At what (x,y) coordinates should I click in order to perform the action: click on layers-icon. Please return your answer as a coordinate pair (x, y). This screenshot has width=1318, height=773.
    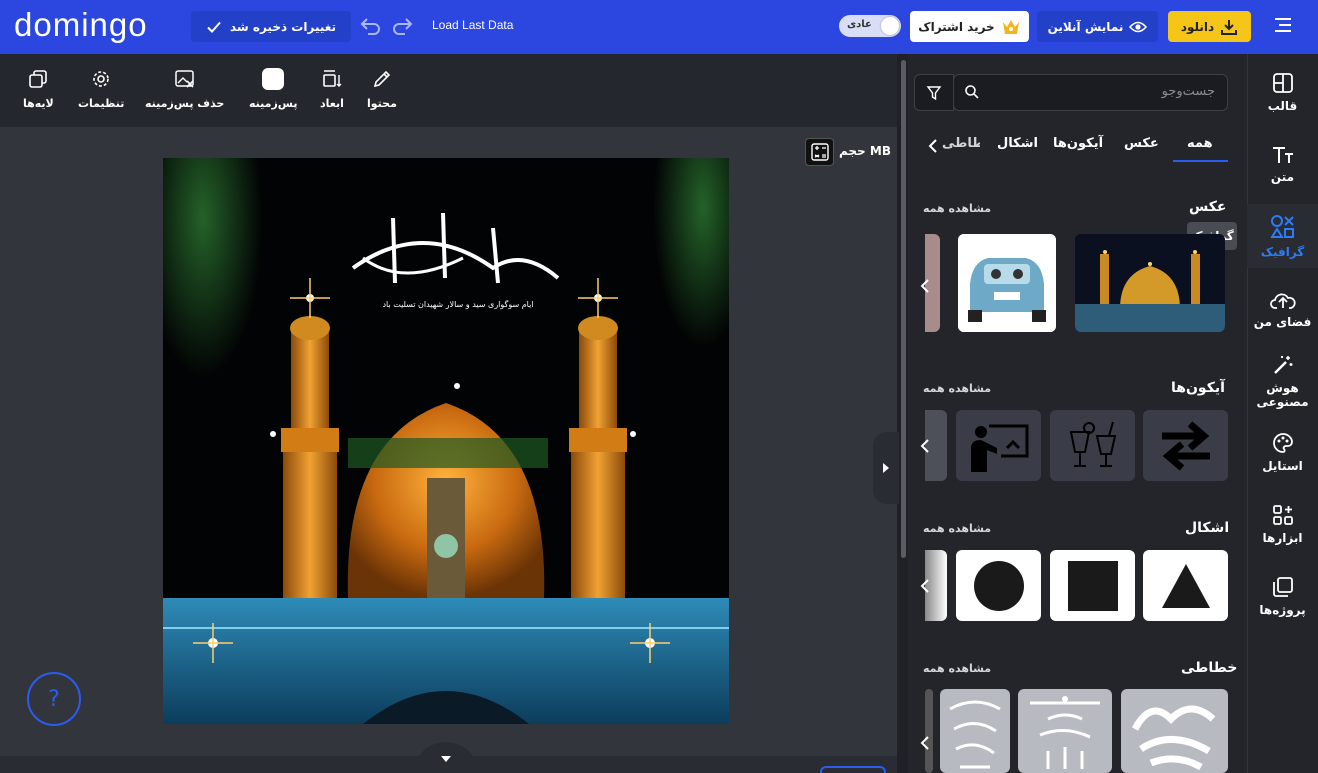
    Looking at the image, I should click on (38, 79).